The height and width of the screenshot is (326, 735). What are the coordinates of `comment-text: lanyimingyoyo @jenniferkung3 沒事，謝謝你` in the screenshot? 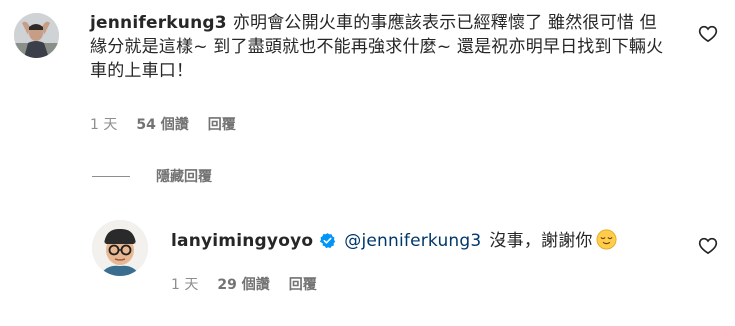 It's located at (431, 241).